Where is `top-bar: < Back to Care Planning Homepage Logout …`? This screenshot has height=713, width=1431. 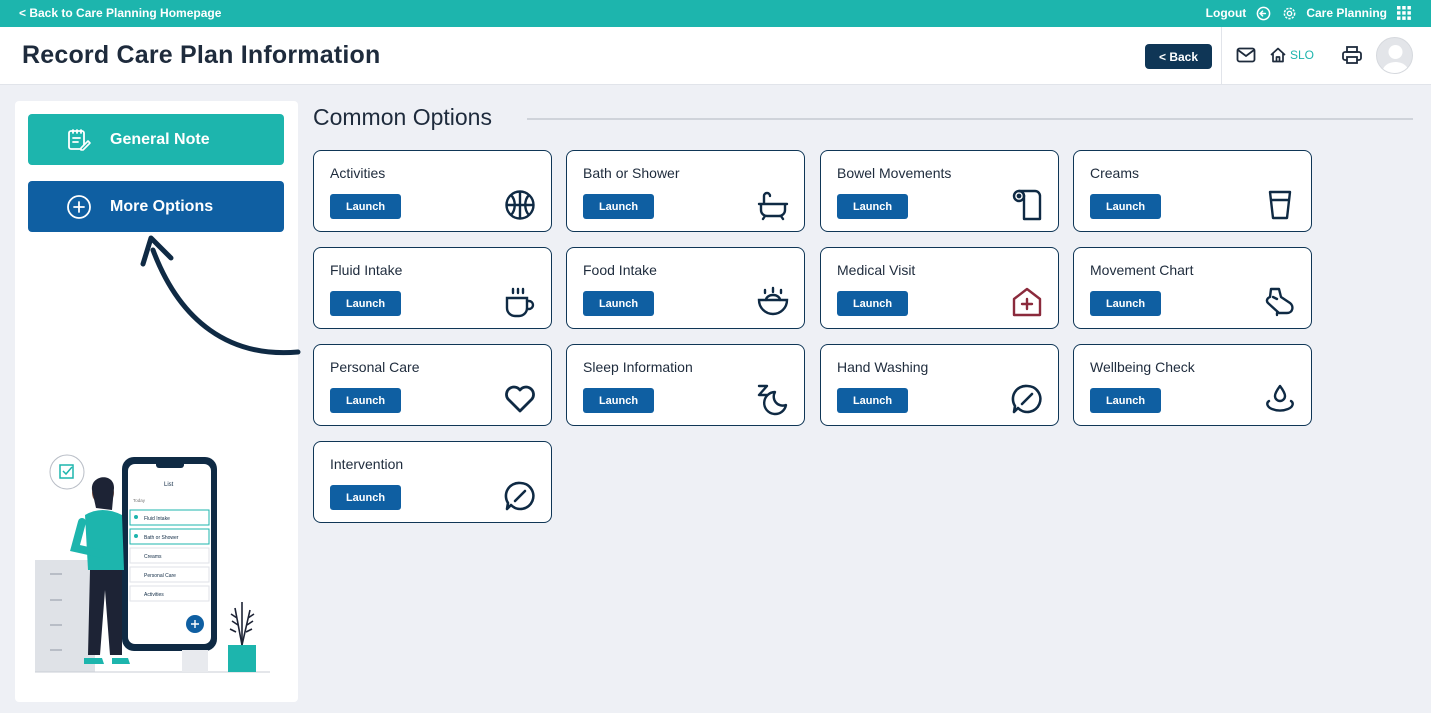 top-bar: < Back to Care Planning Homepage Logout … is located at coordinates (715, 13).